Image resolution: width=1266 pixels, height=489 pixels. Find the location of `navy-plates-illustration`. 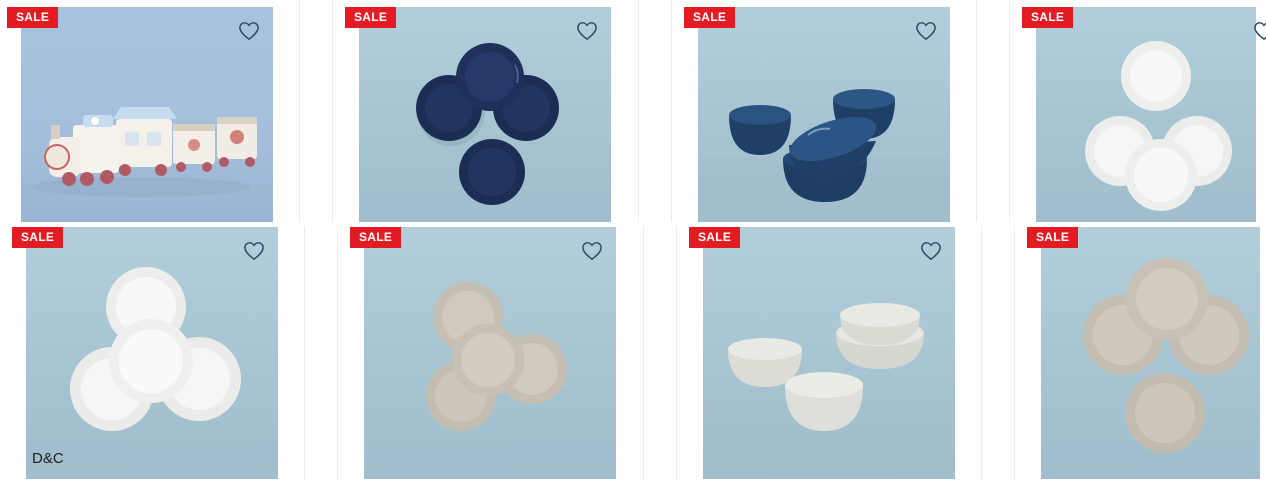

navy-plates-illustration is located at coordinates (487, 124).